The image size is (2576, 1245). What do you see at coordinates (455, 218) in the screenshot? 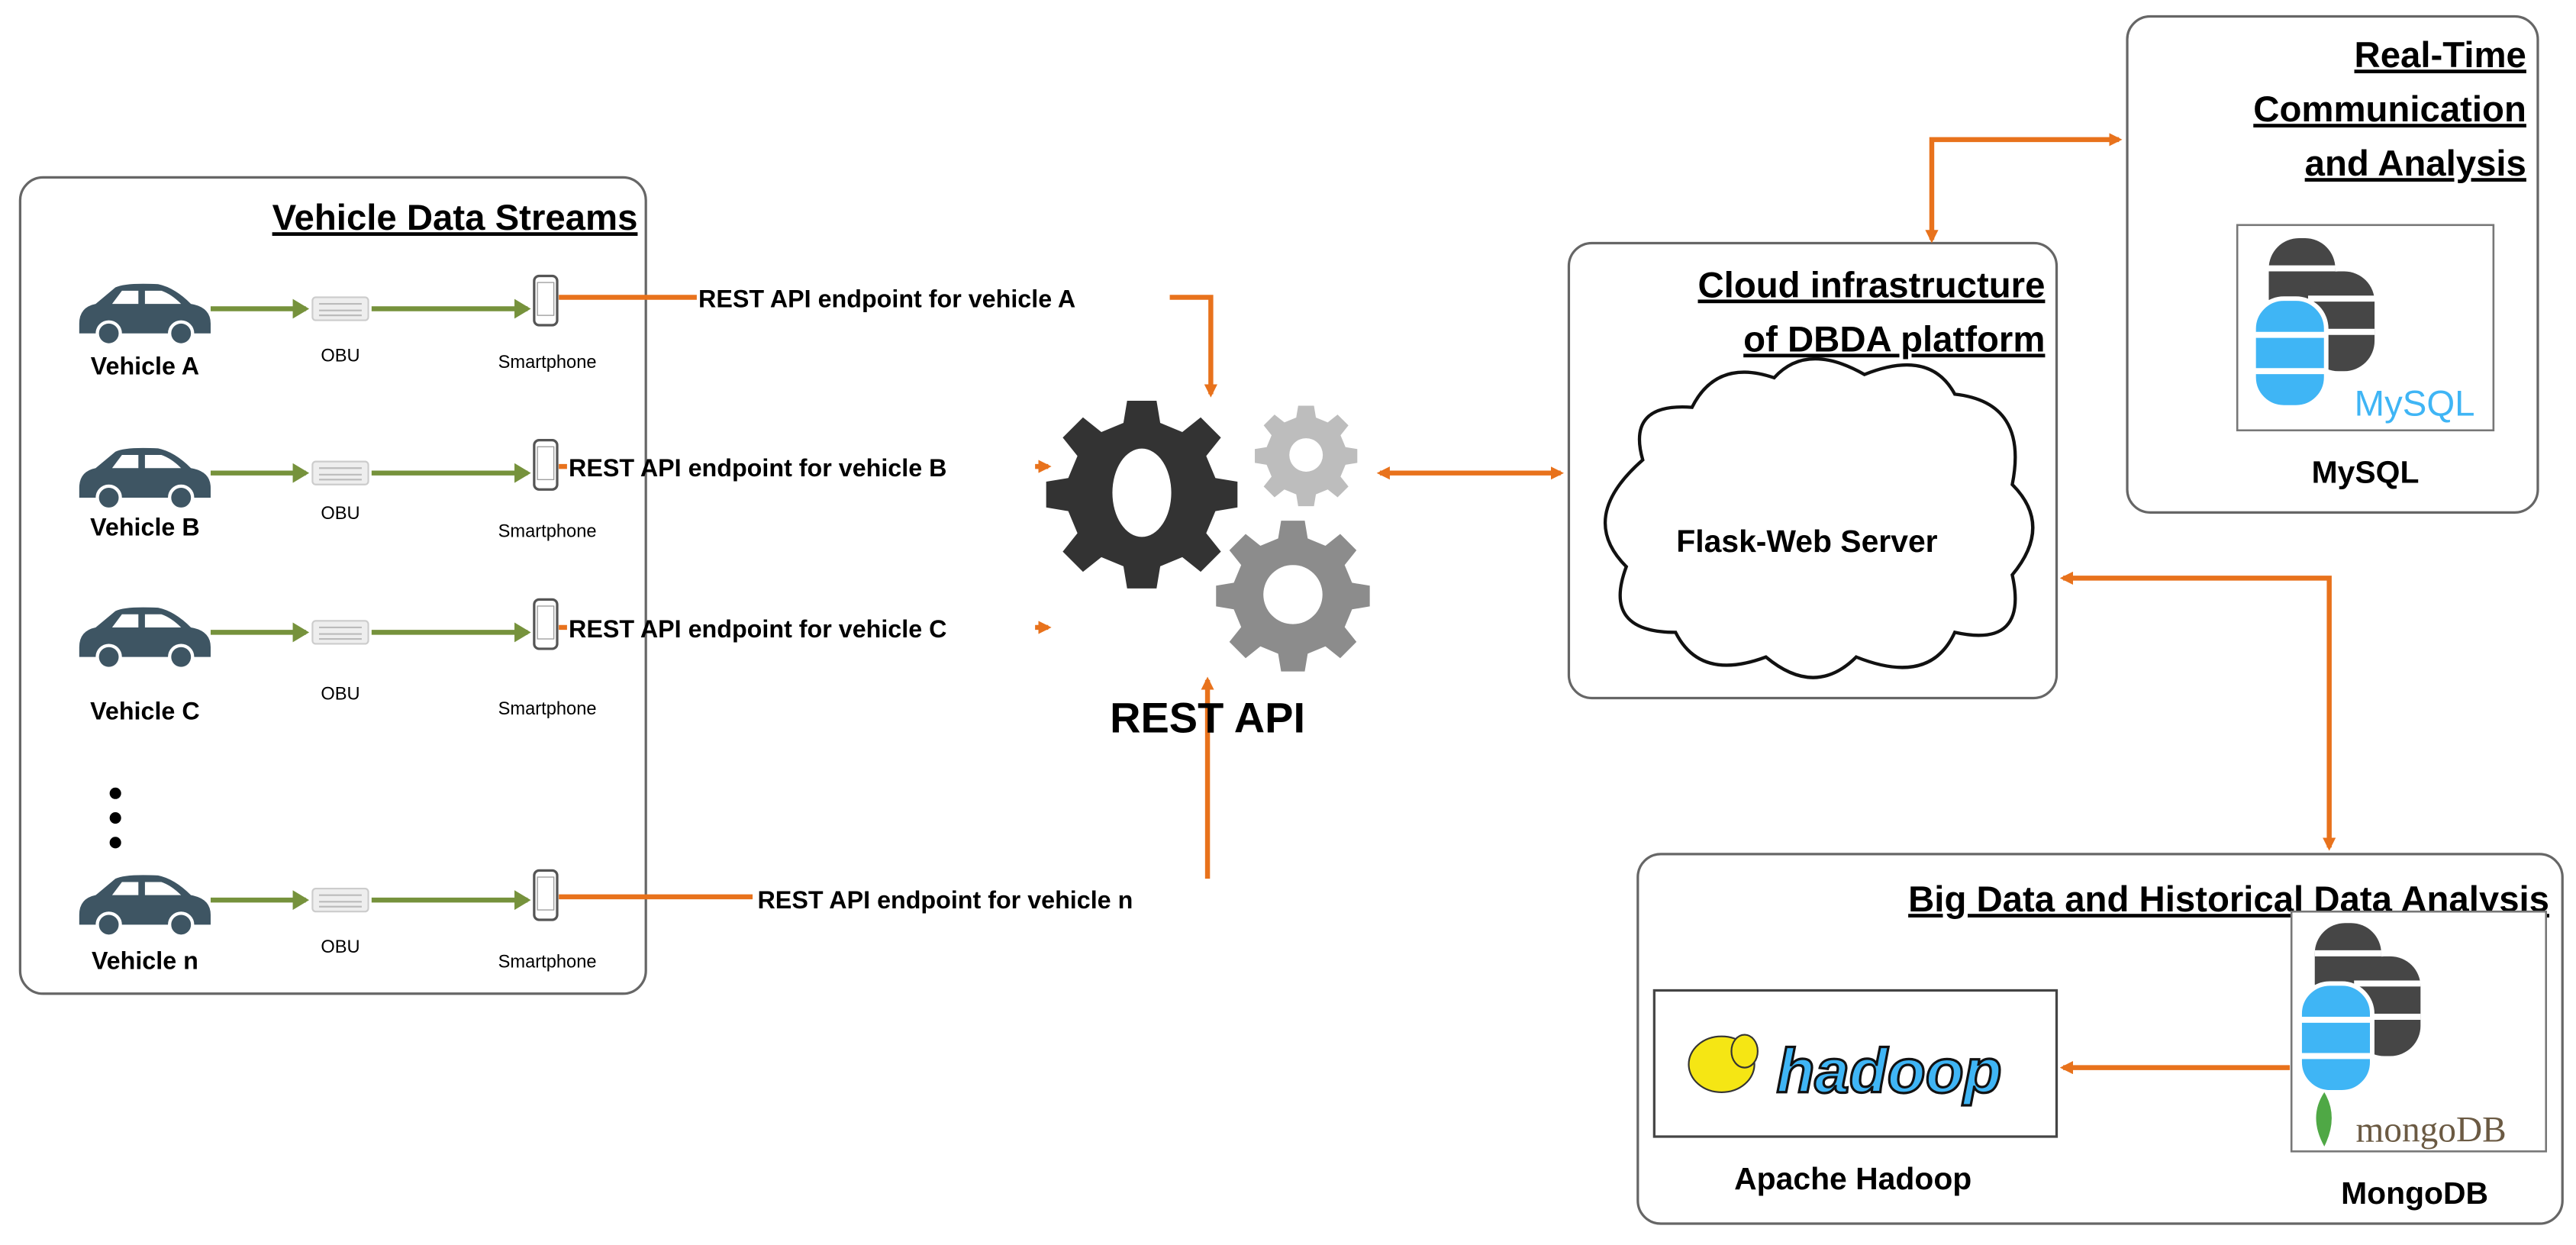
I see `panel-title: Vehicle Data Streams` at bounding box center [455, 218].